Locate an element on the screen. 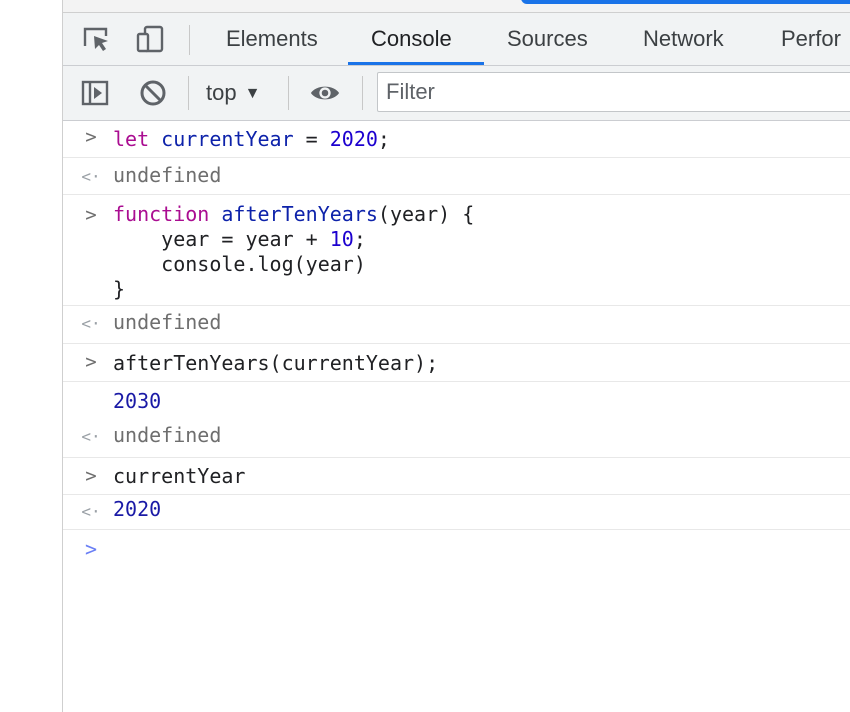 The image size is (850, 712). device-toolbar-icon is located at coordinates (150, 39).